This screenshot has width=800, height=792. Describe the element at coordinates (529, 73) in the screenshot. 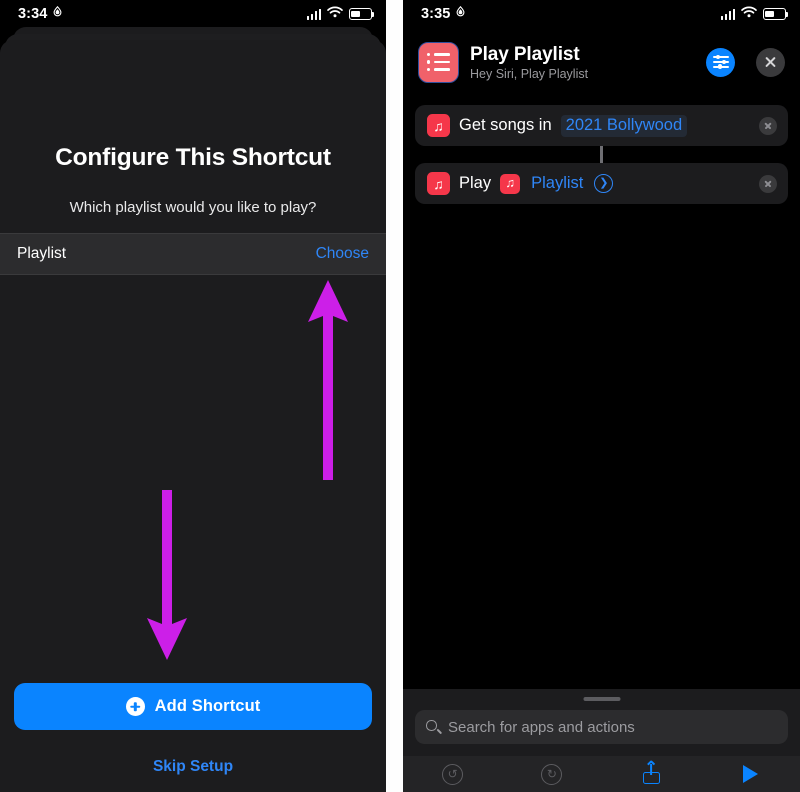

I see `shortcut-subtitle: Hey Siri, Play Playlist` at that location.